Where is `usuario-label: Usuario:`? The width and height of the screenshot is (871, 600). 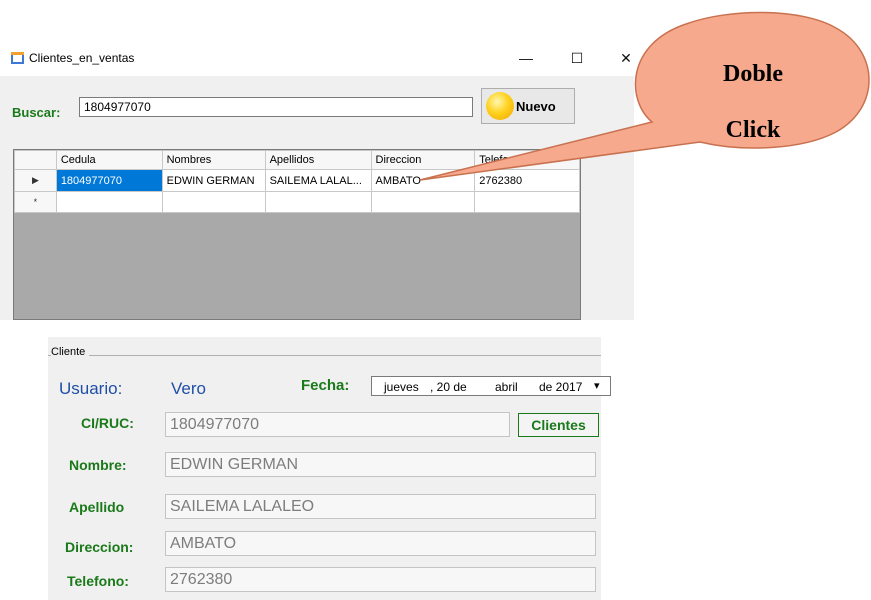
usuario-label: Usuario: is located at coordinates (91, 388).